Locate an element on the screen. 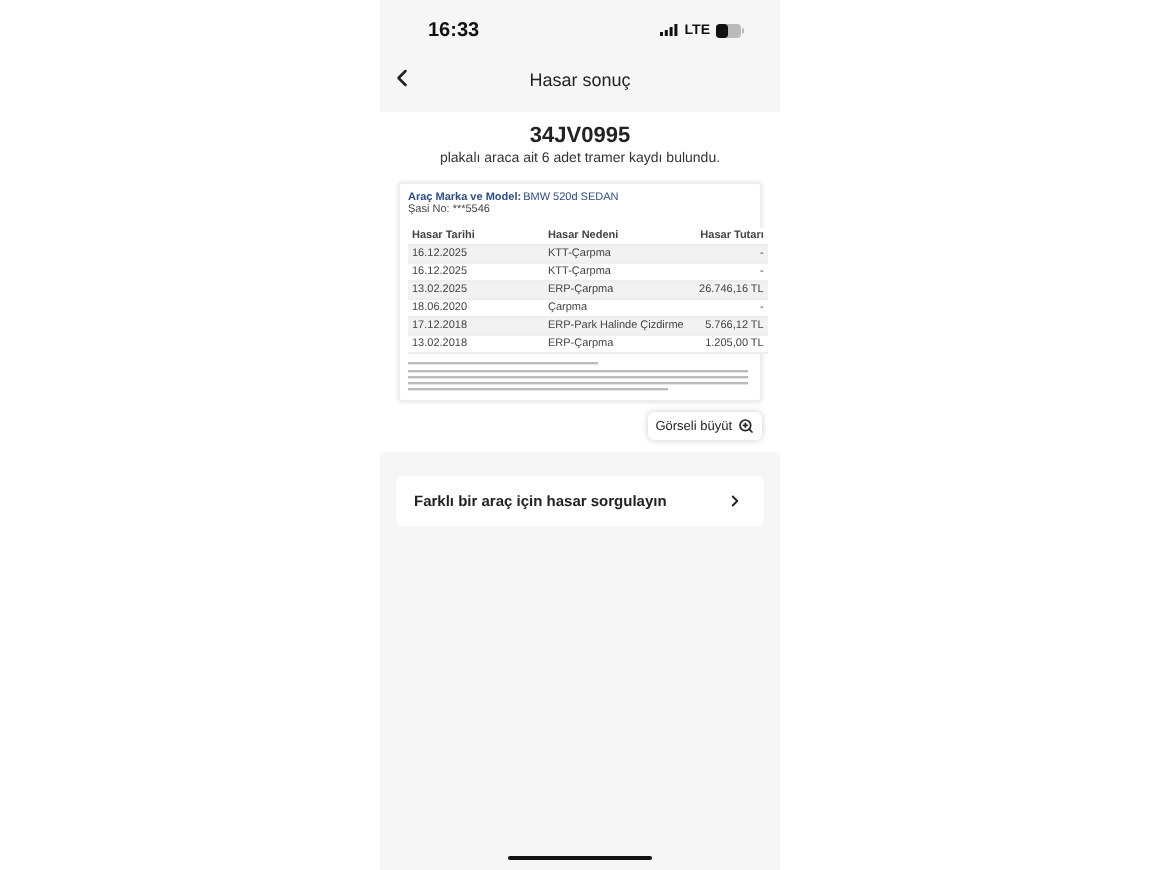  status-time: 16:33 is located at coordinates (454, 30).